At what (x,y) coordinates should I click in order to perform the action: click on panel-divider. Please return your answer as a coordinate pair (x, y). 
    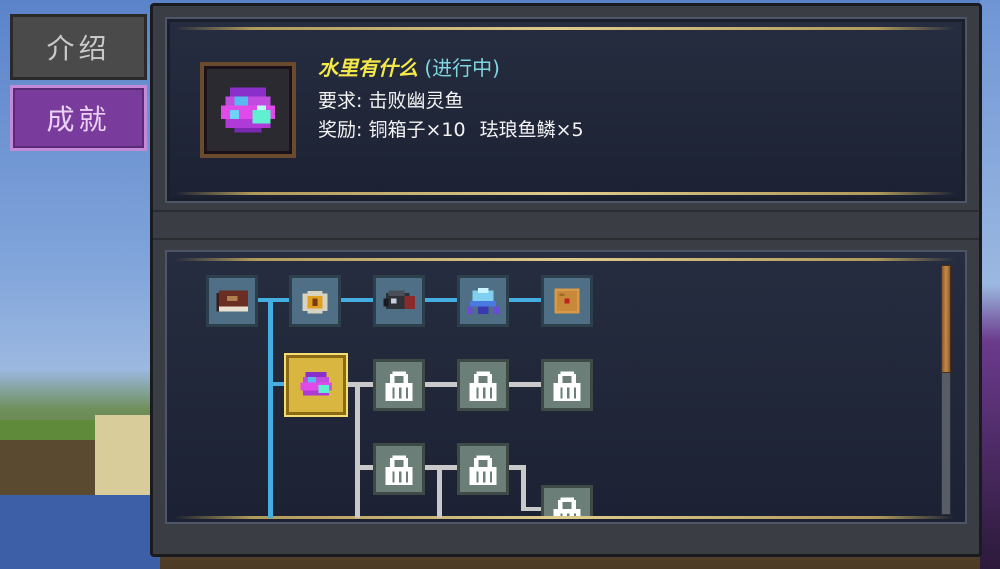
    Looking at the image, I should click on (566, 225).